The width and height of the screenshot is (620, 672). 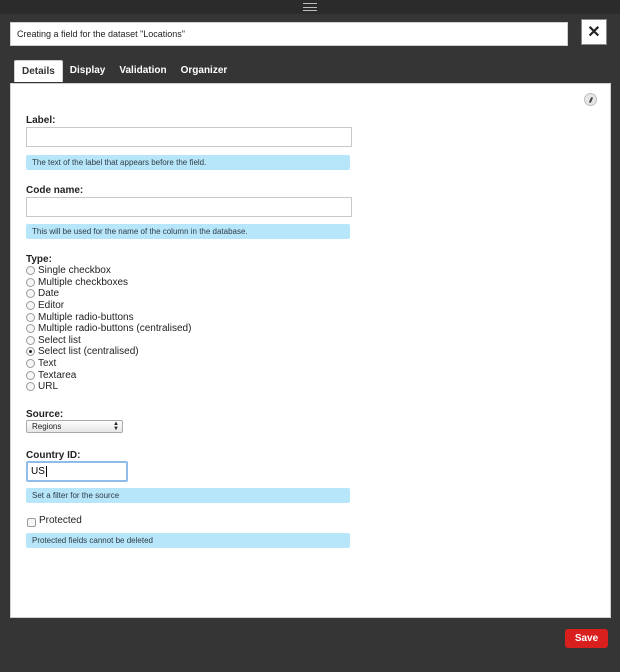 What do you see at coordinates (74, 426) in the screenshot?
I see `source-select: Regions ▲ ▼` at bounding box center [74, 426].